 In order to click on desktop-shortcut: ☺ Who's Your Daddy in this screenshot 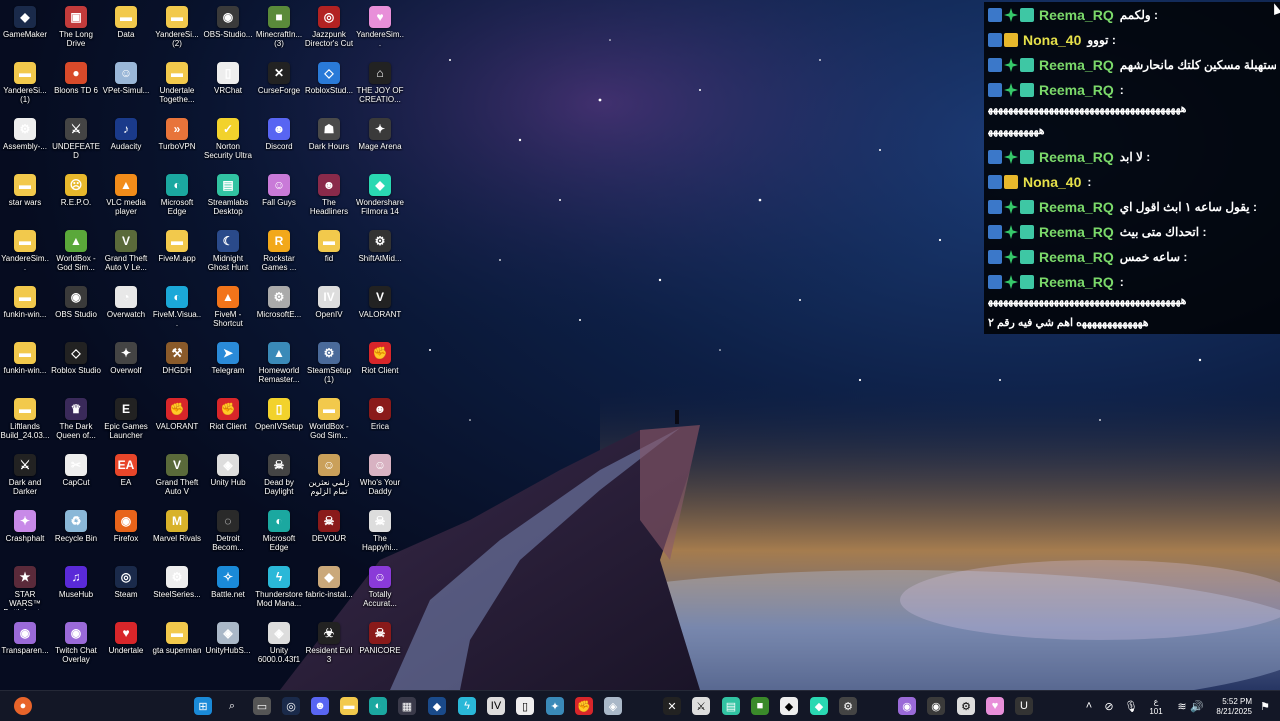, I will do `click(380, 477)`.